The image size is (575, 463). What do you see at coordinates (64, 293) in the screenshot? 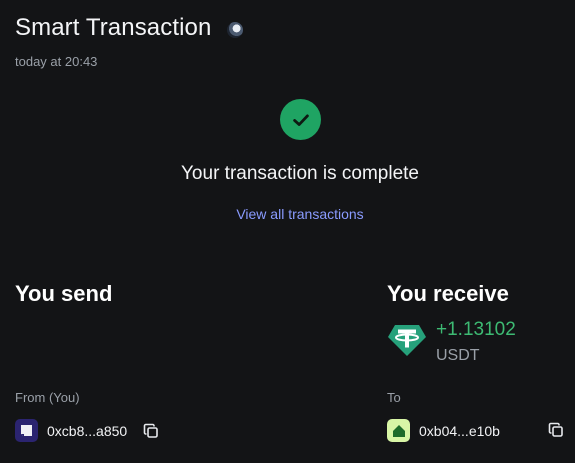
I see `you-send-heading: You send` at bounding box center [64, 293].